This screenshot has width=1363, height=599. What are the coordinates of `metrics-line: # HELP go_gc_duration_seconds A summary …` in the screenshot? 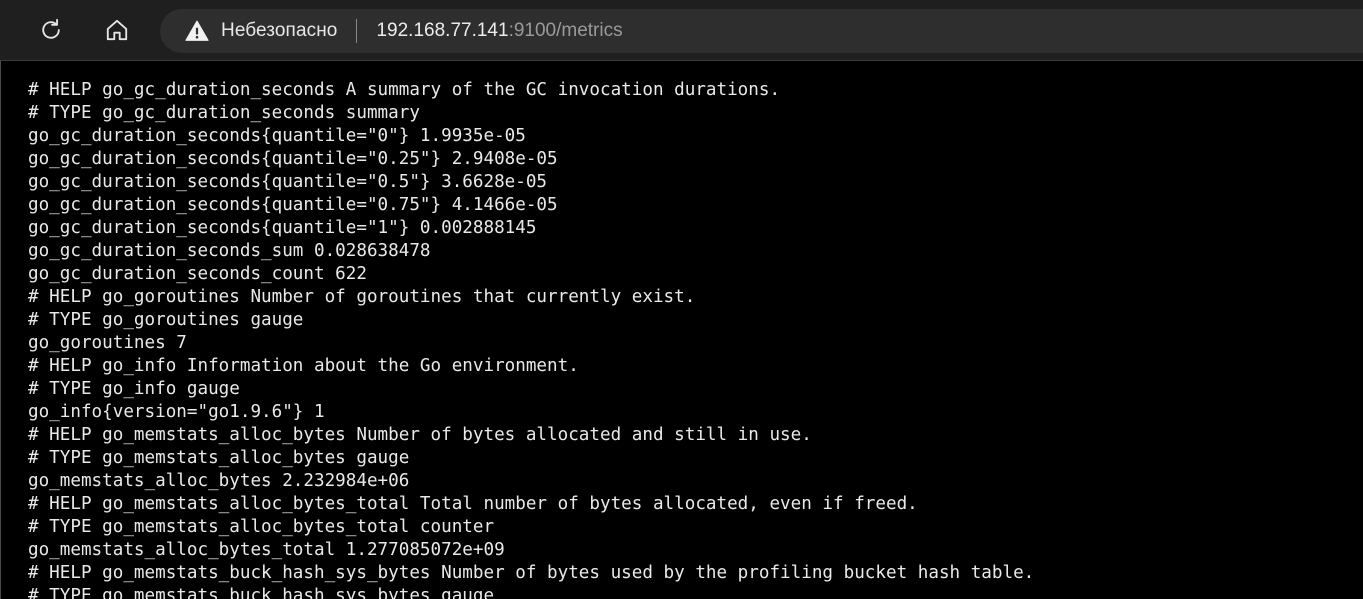 It's located at (404, 90).